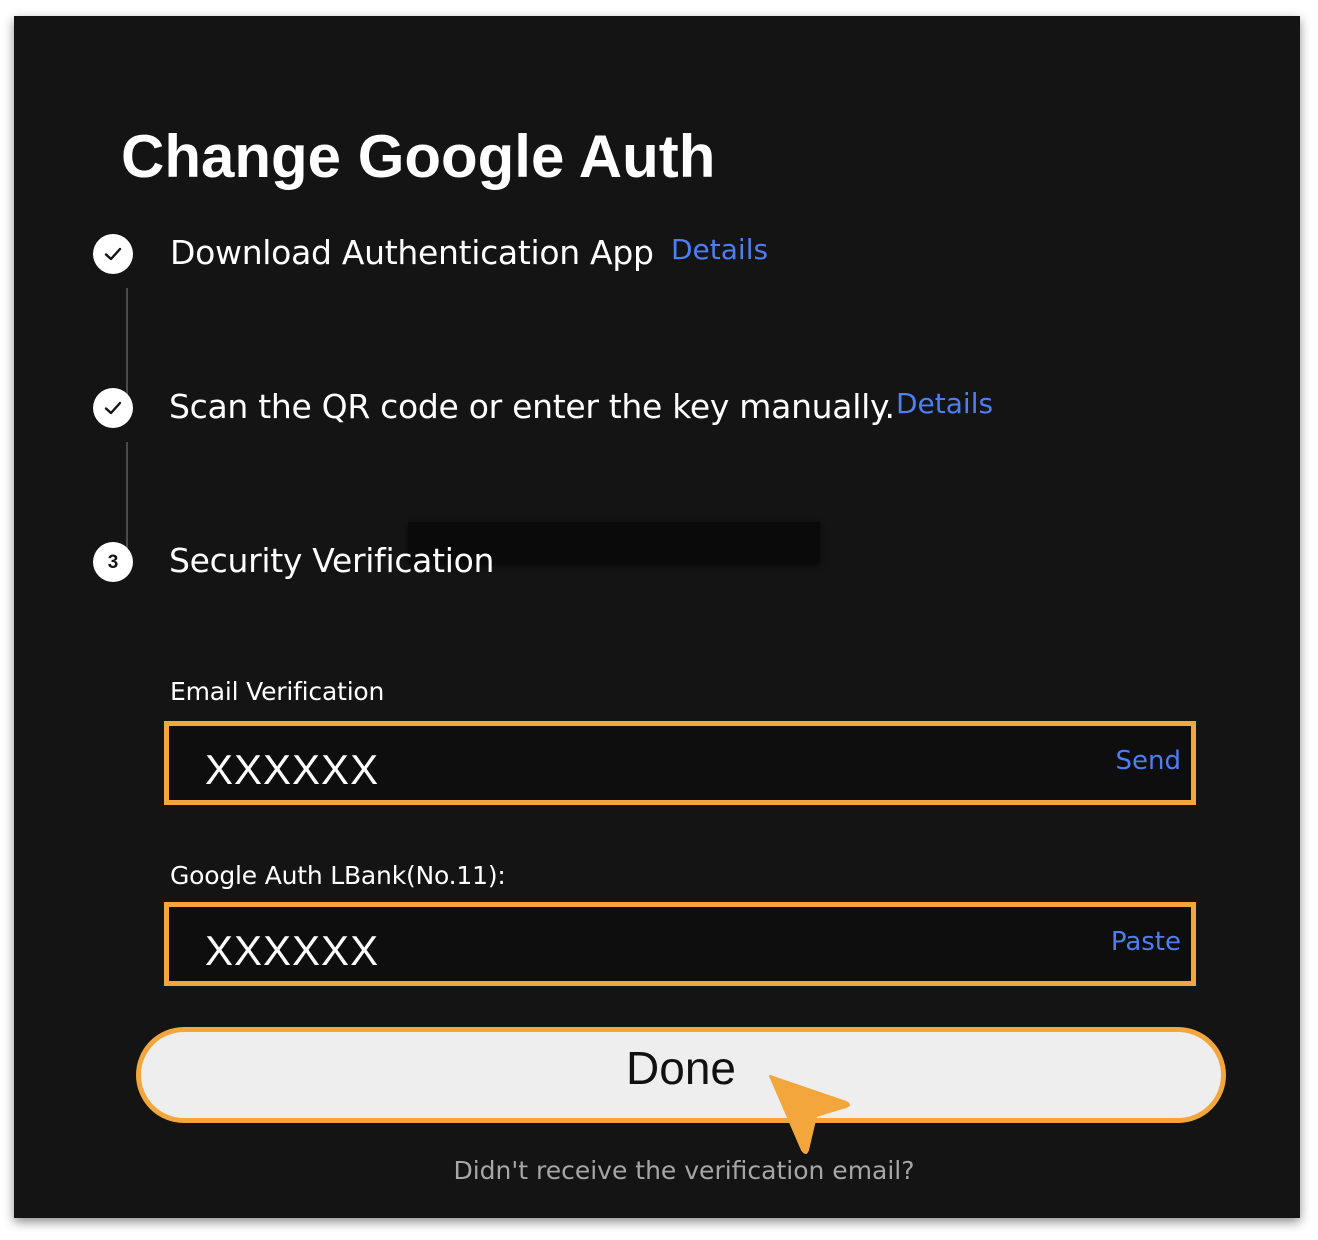 The image size is (1318, 1240). I want to click on paste-button: Paste, so click(1146, 942).